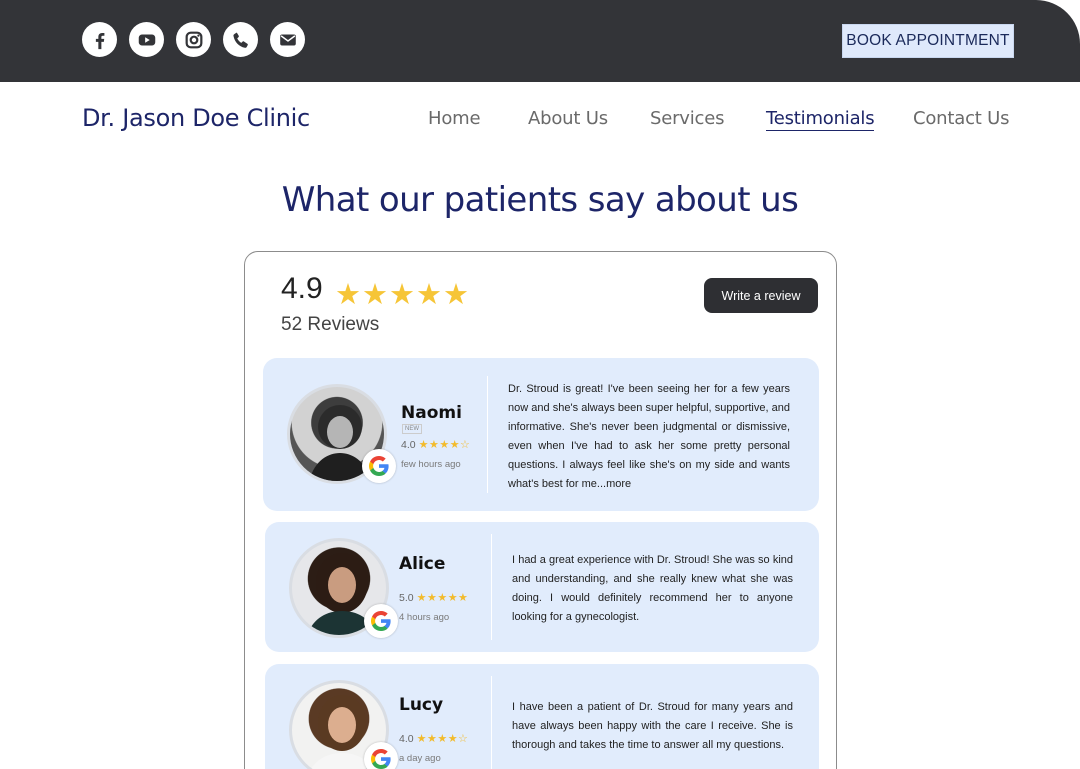  What do you see at coordinates (422, 564) in the screenshot?
I see `reviewer-name: Alice` at bounding box center [422, 564].